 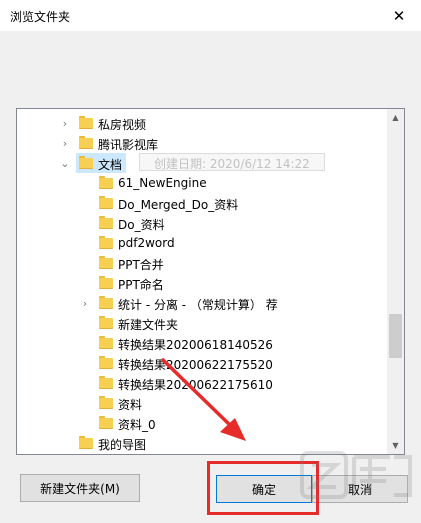 What do you see at coordinates (356, 475) in the screenshot?
I see `watermark-logo` at bounding box center [356, 475].